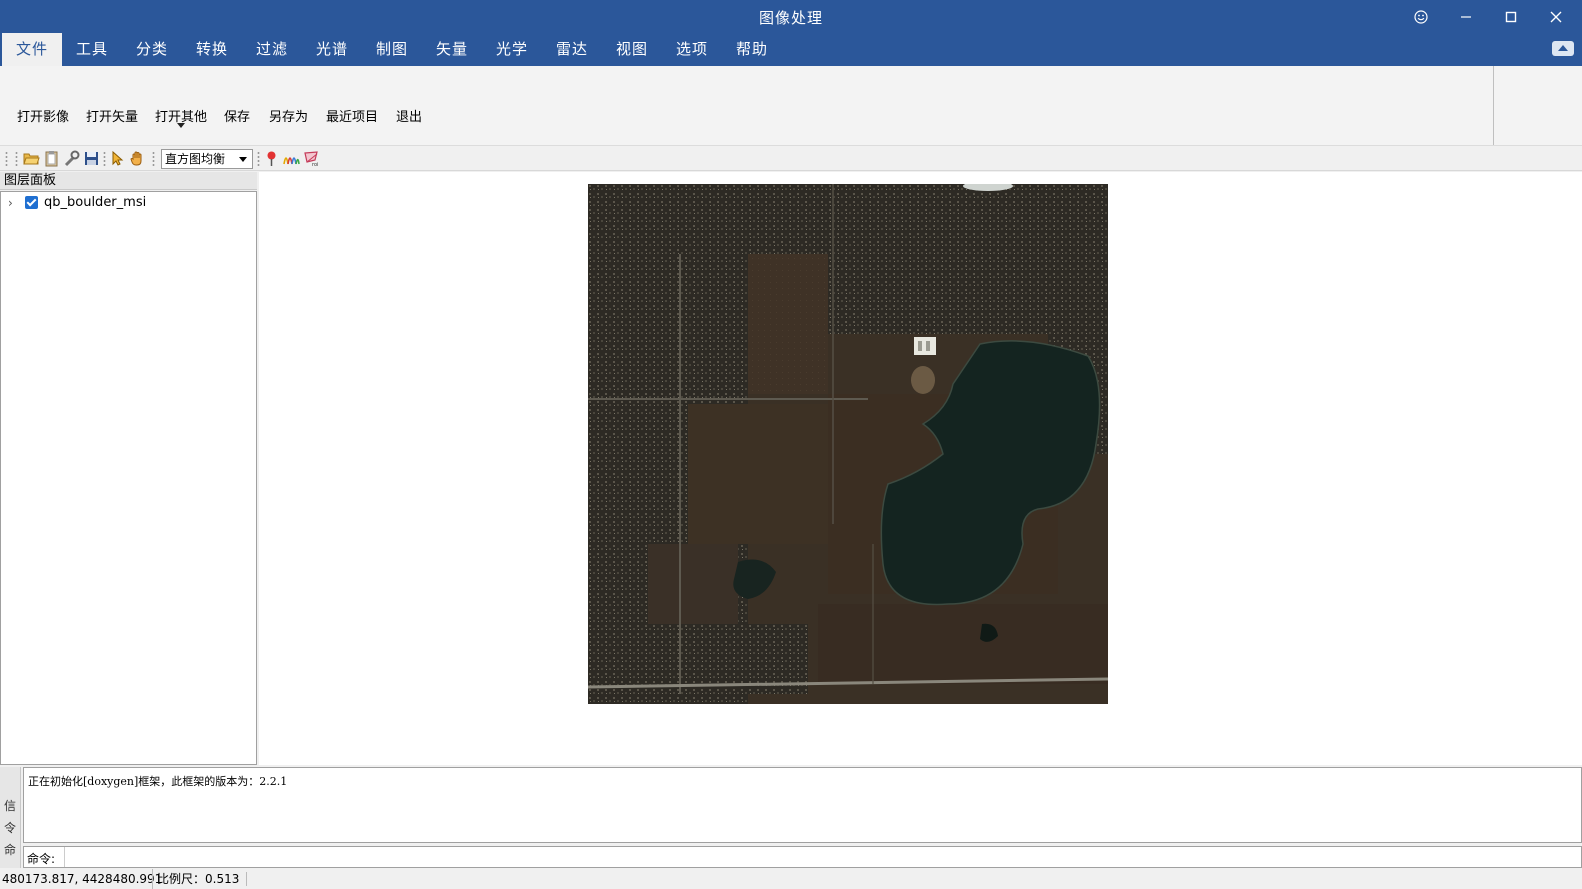  I want to click on roi-icon: roi, so click(311, 159).